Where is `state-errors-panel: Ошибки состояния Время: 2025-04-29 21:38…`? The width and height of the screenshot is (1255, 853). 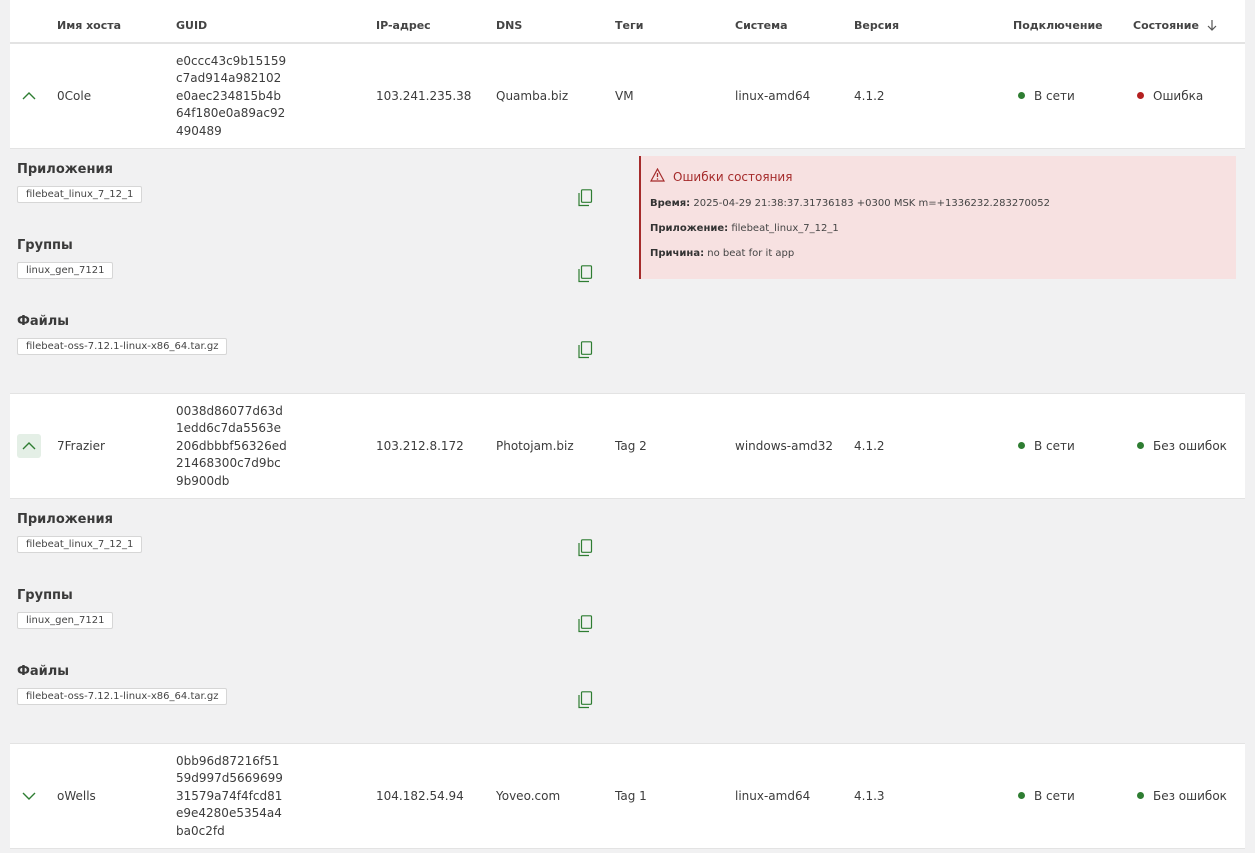 state-errors-panel: Ошибки состояния Время: 2025-04-29 21:38… is located at coordinates (937, 217).